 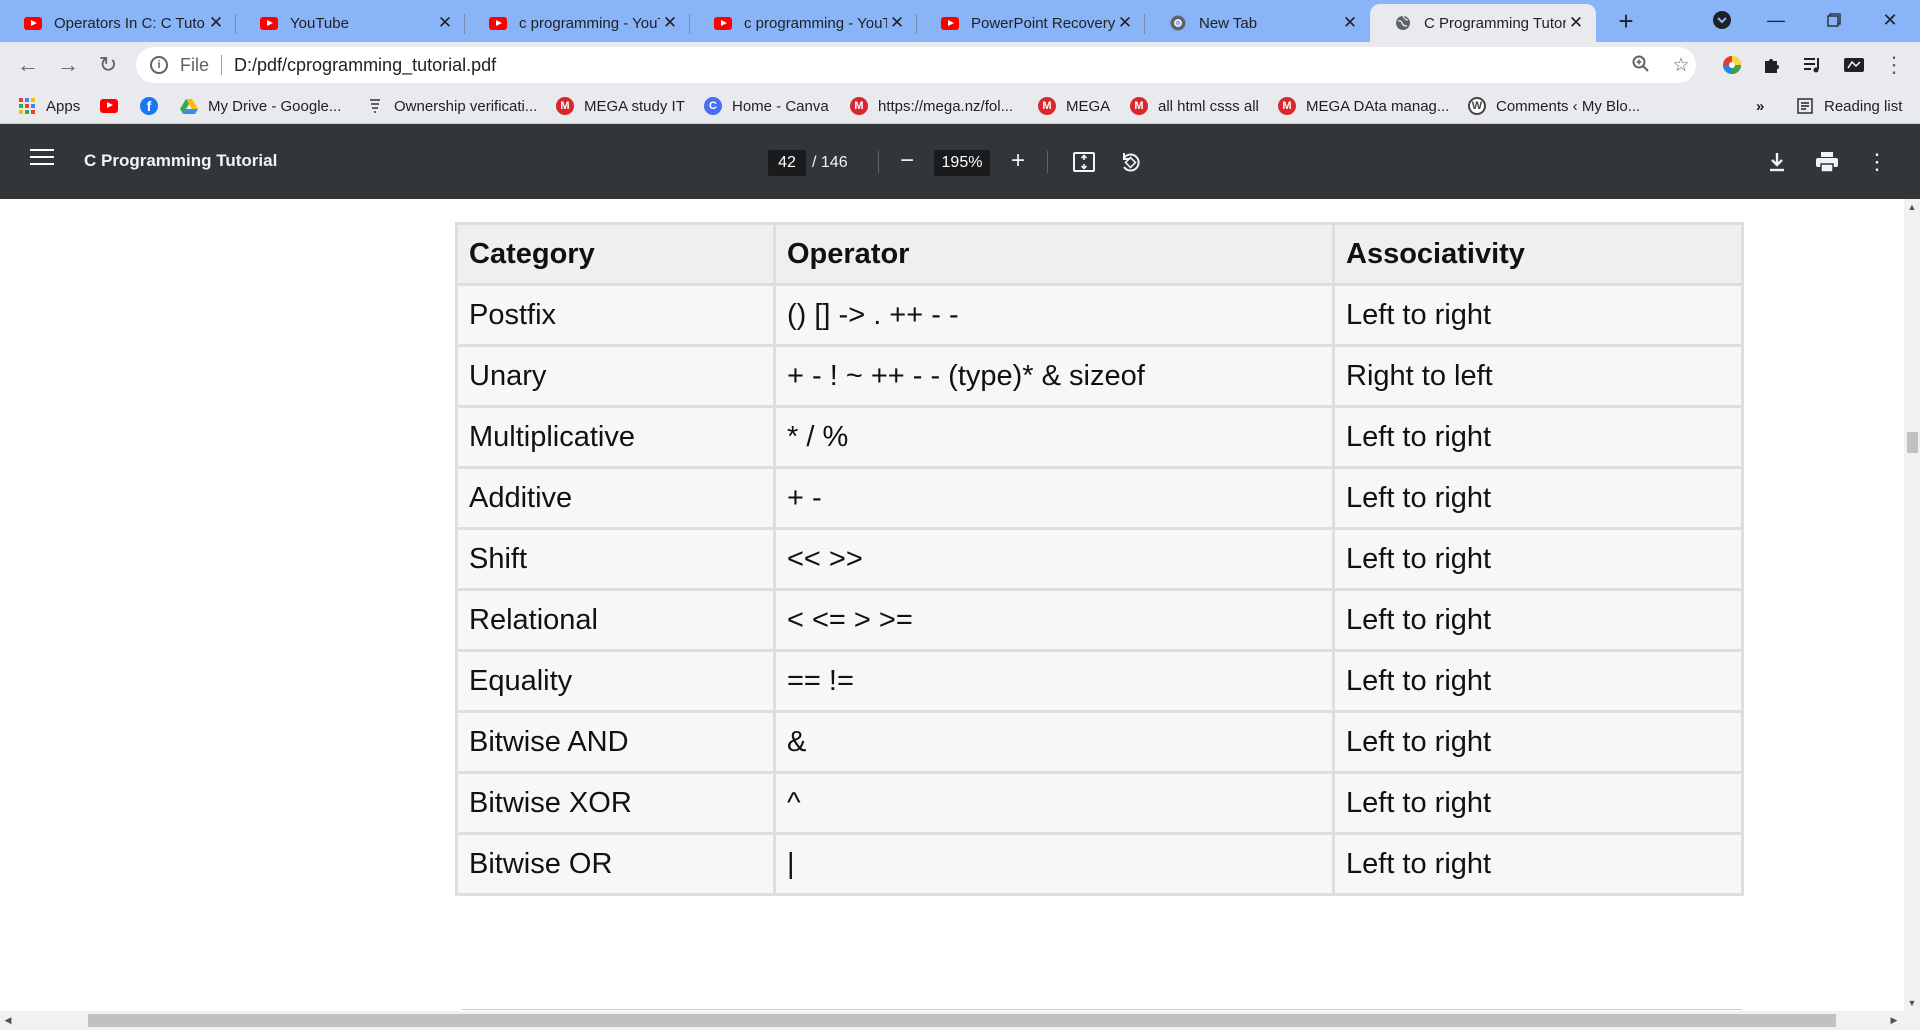 I want to click on horizontal-scrollbar: ◀ ▶, so click(x=960, y=1020).